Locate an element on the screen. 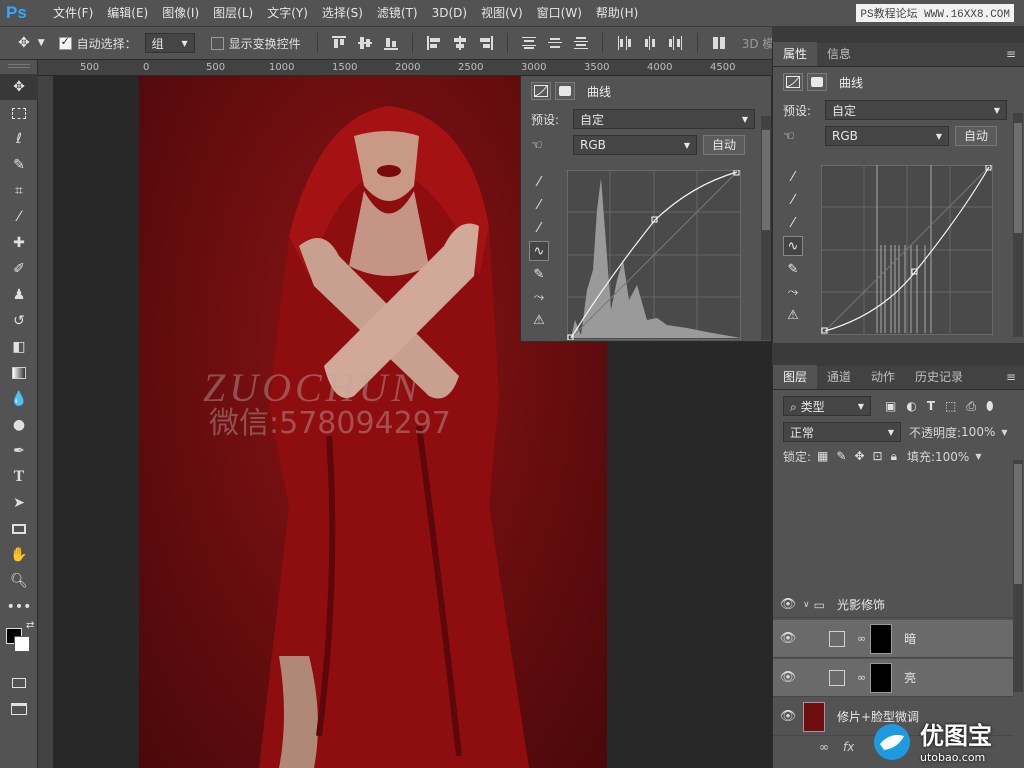  lock-all-icon: 🔒︎ is located at coordinates (894, 456).